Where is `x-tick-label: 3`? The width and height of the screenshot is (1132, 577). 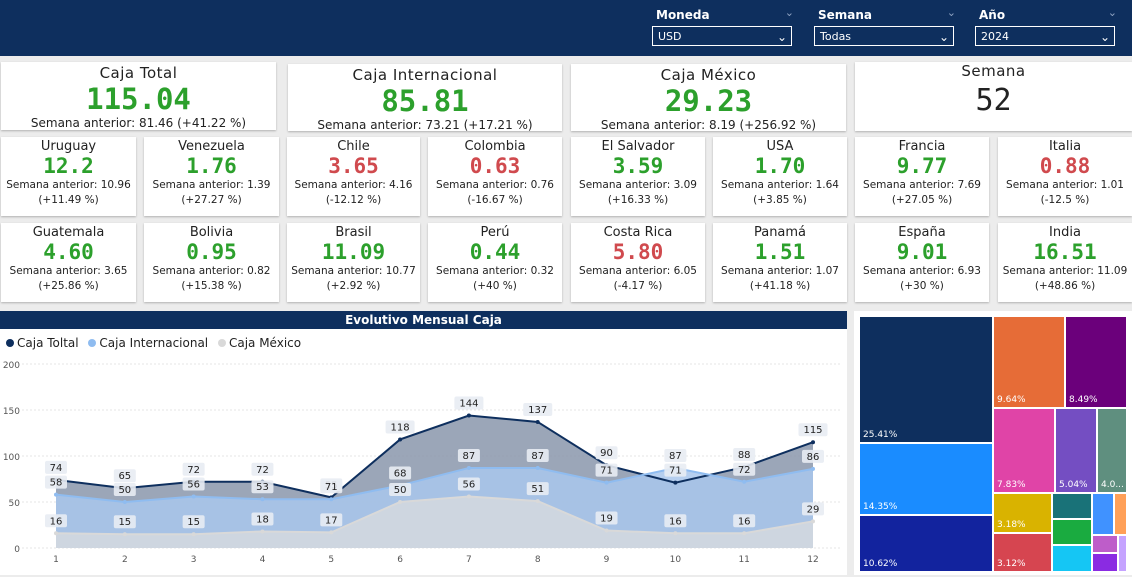 x-tick-label: 3 is located at coordinates (194, 560).